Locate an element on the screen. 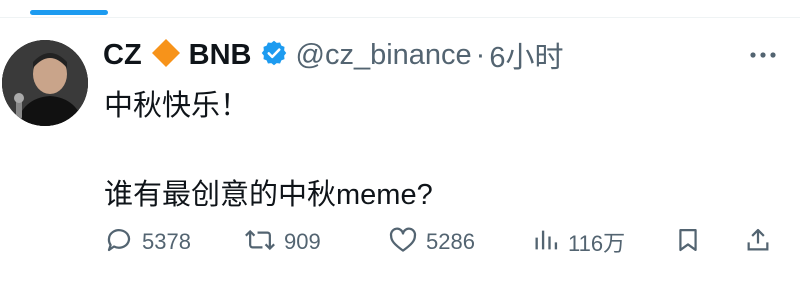  avatar is located at coordinates (45, 83).